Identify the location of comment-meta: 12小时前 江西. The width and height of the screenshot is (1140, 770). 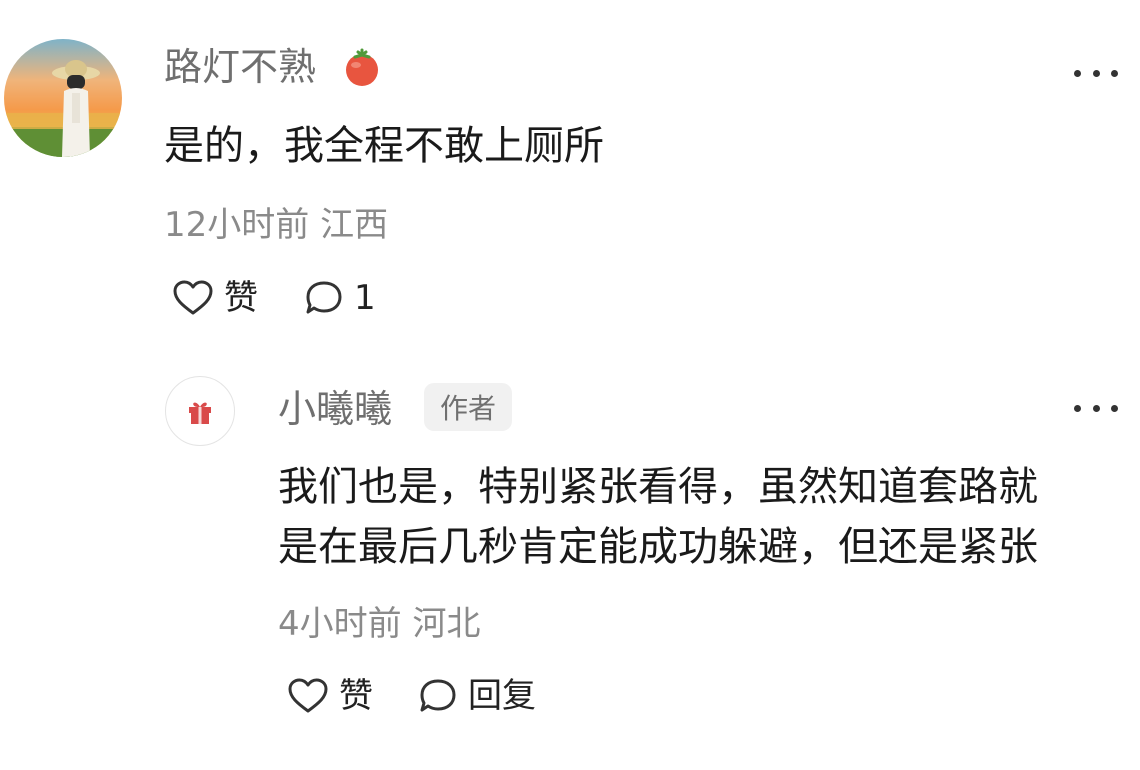
(276, 225).